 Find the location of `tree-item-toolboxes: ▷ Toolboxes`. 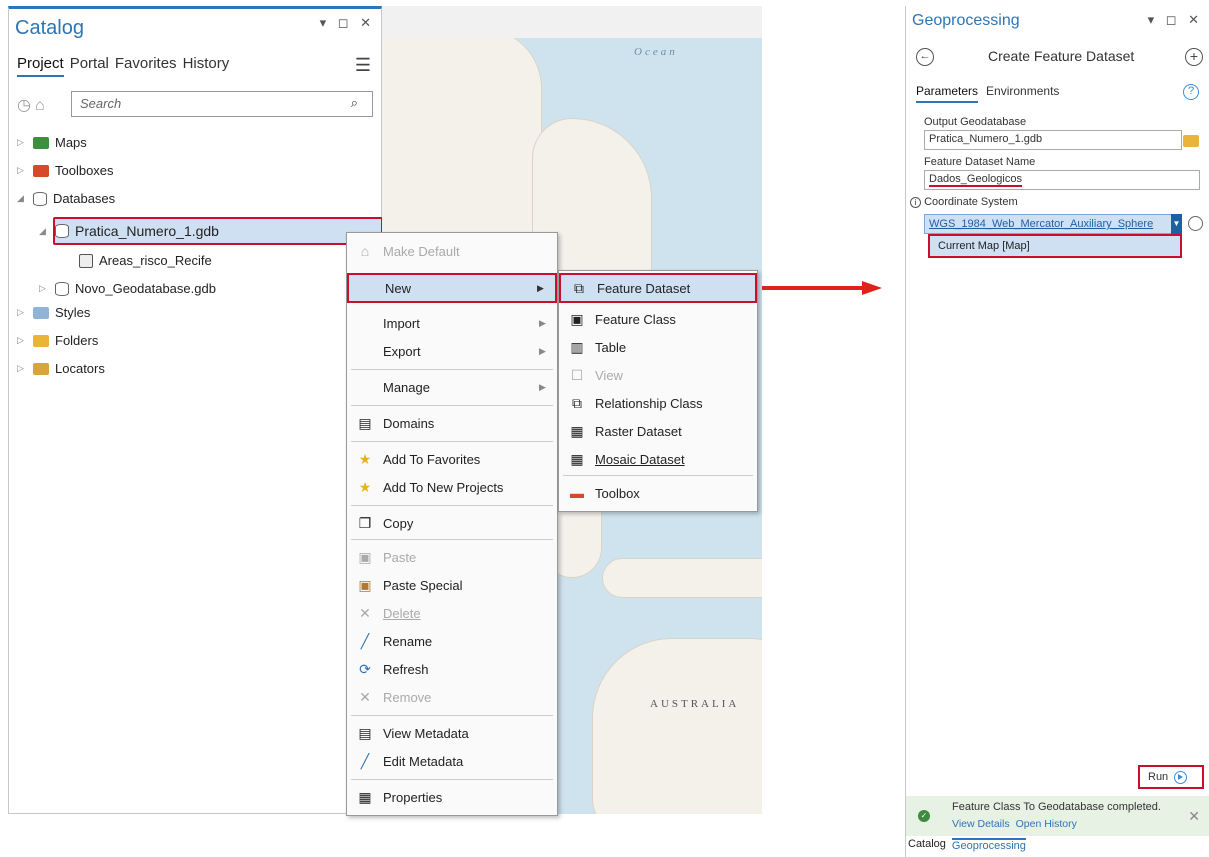

tree-item-toolboxes: ▷ Toolboxes is located at coordinates (65, 170).